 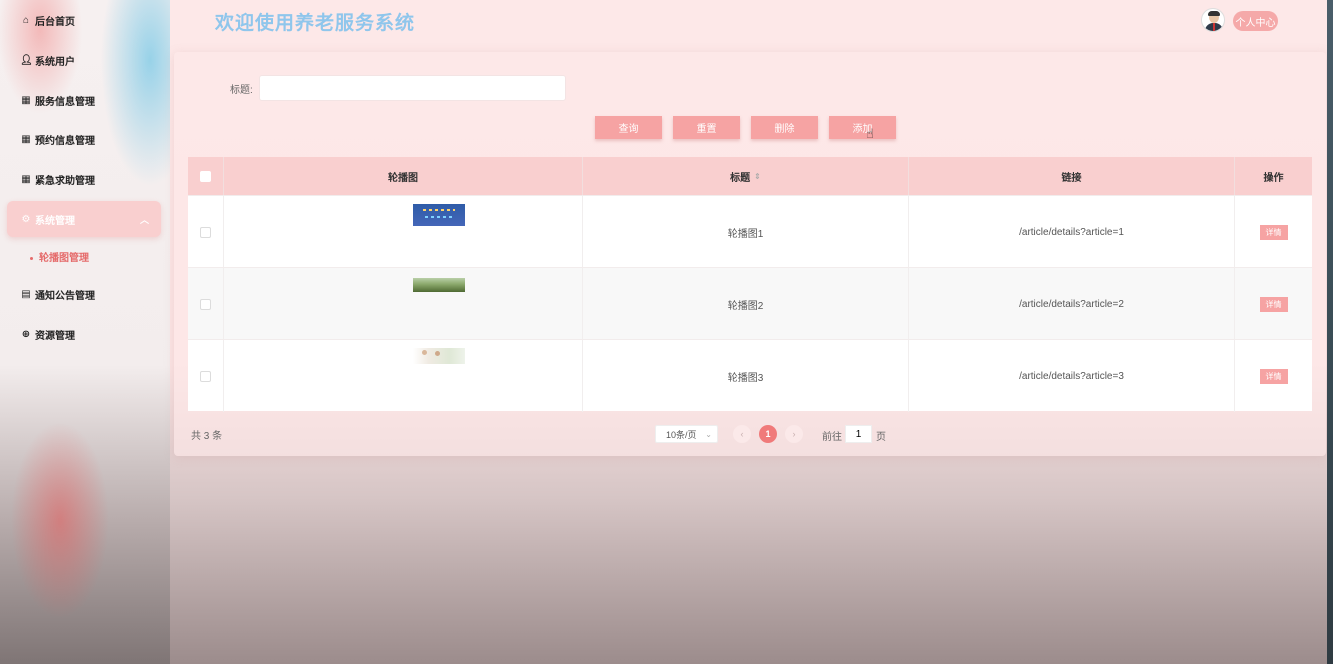 I want to click on home-icon: ⌂, so click(x=26, y=20).